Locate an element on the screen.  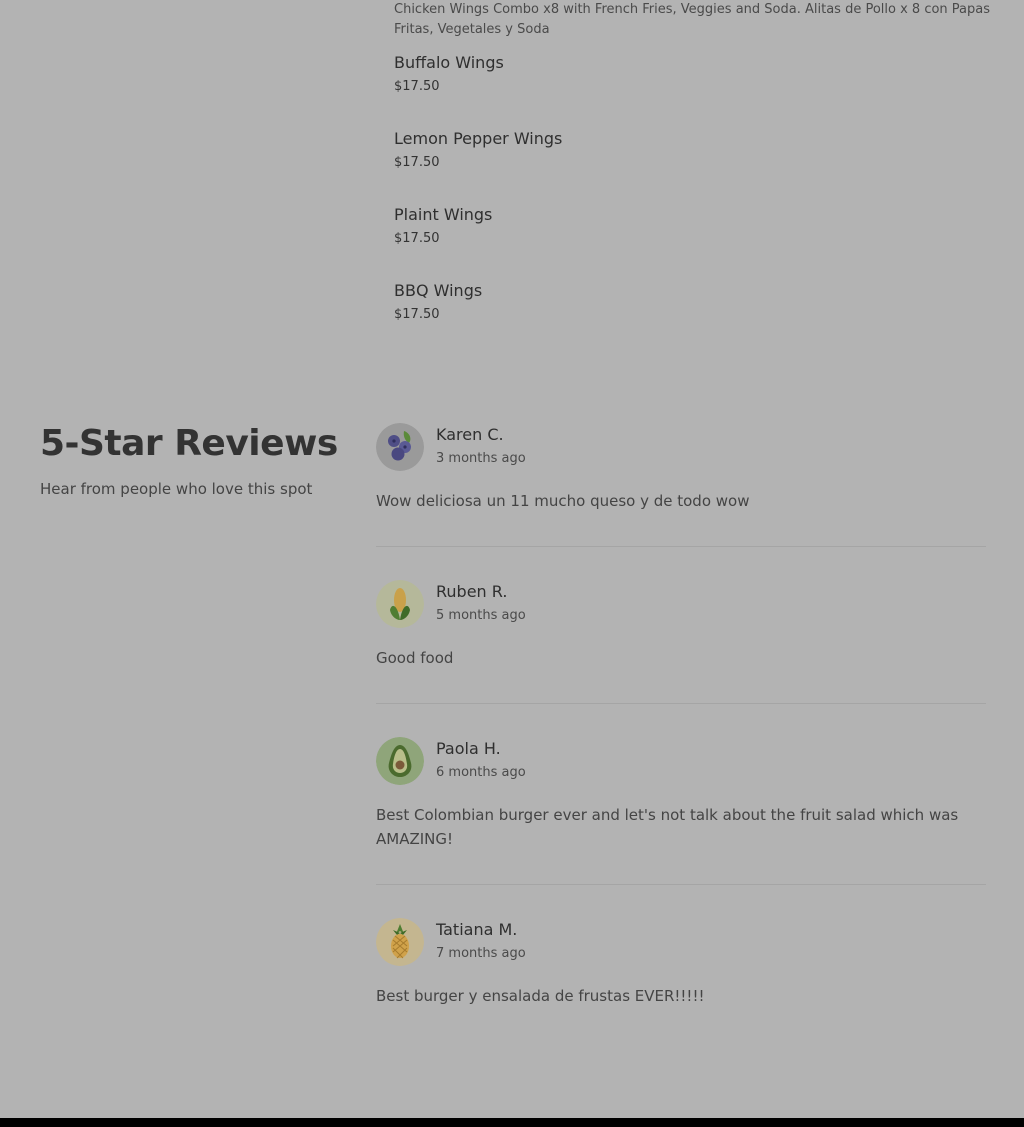
blueberries-icon is located at coordinates (400, 447).